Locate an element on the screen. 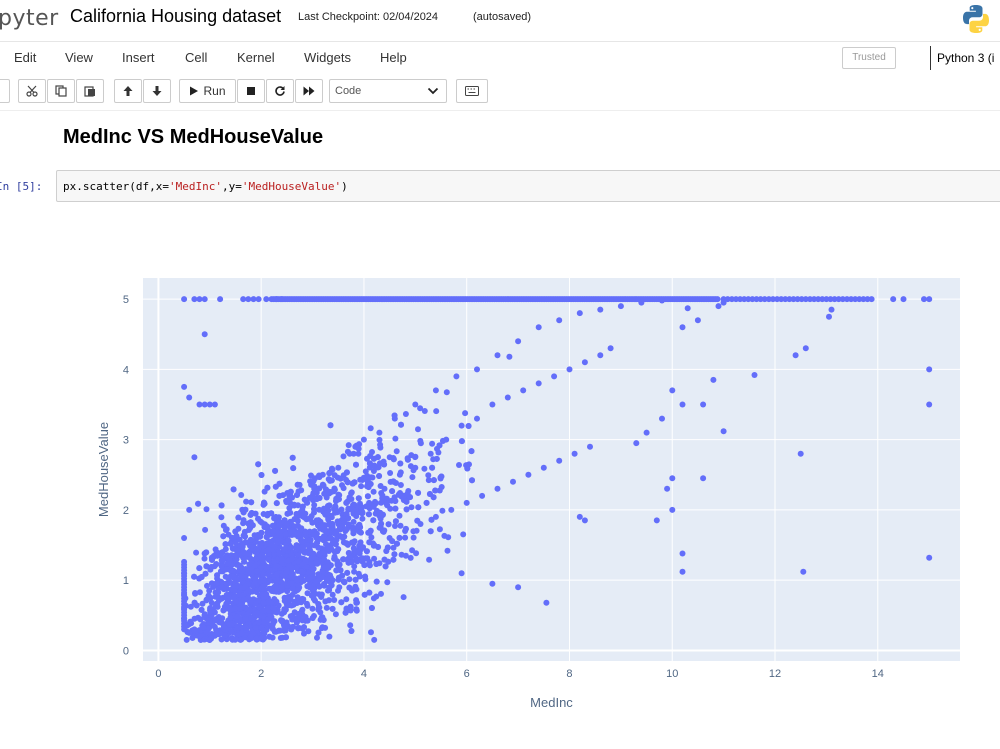 The width and height of the screenshot is (1000, 749). run-button: Run is located at coordinates (207, 91).